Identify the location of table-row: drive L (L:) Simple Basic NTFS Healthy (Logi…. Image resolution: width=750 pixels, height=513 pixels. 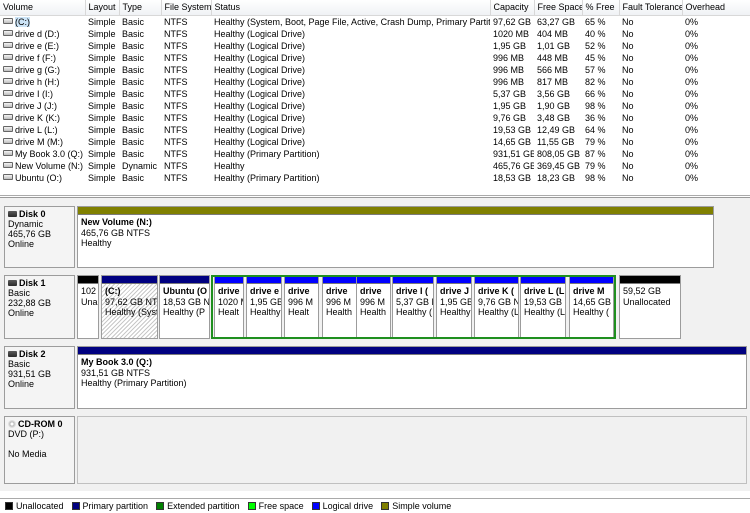
(375, 130).